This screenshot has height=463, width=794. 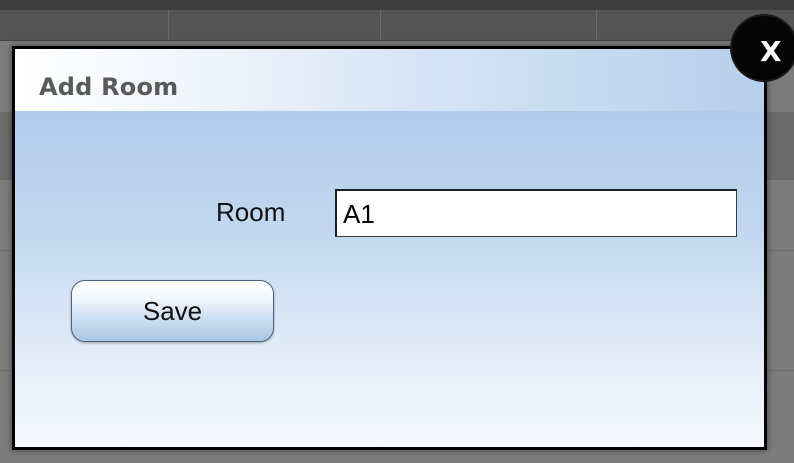 I want to click on dialog-titlebar: Add Room, so click(x=389, y=80).